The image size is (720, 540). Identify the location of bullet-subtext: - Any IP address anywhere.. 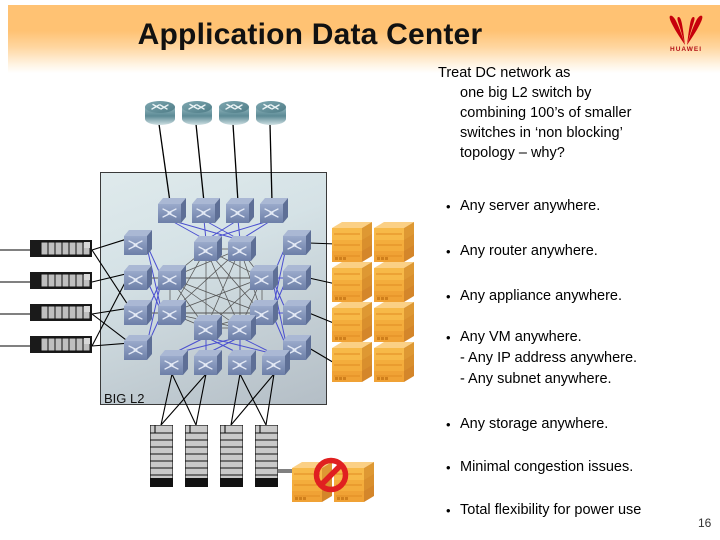
(549, 358).